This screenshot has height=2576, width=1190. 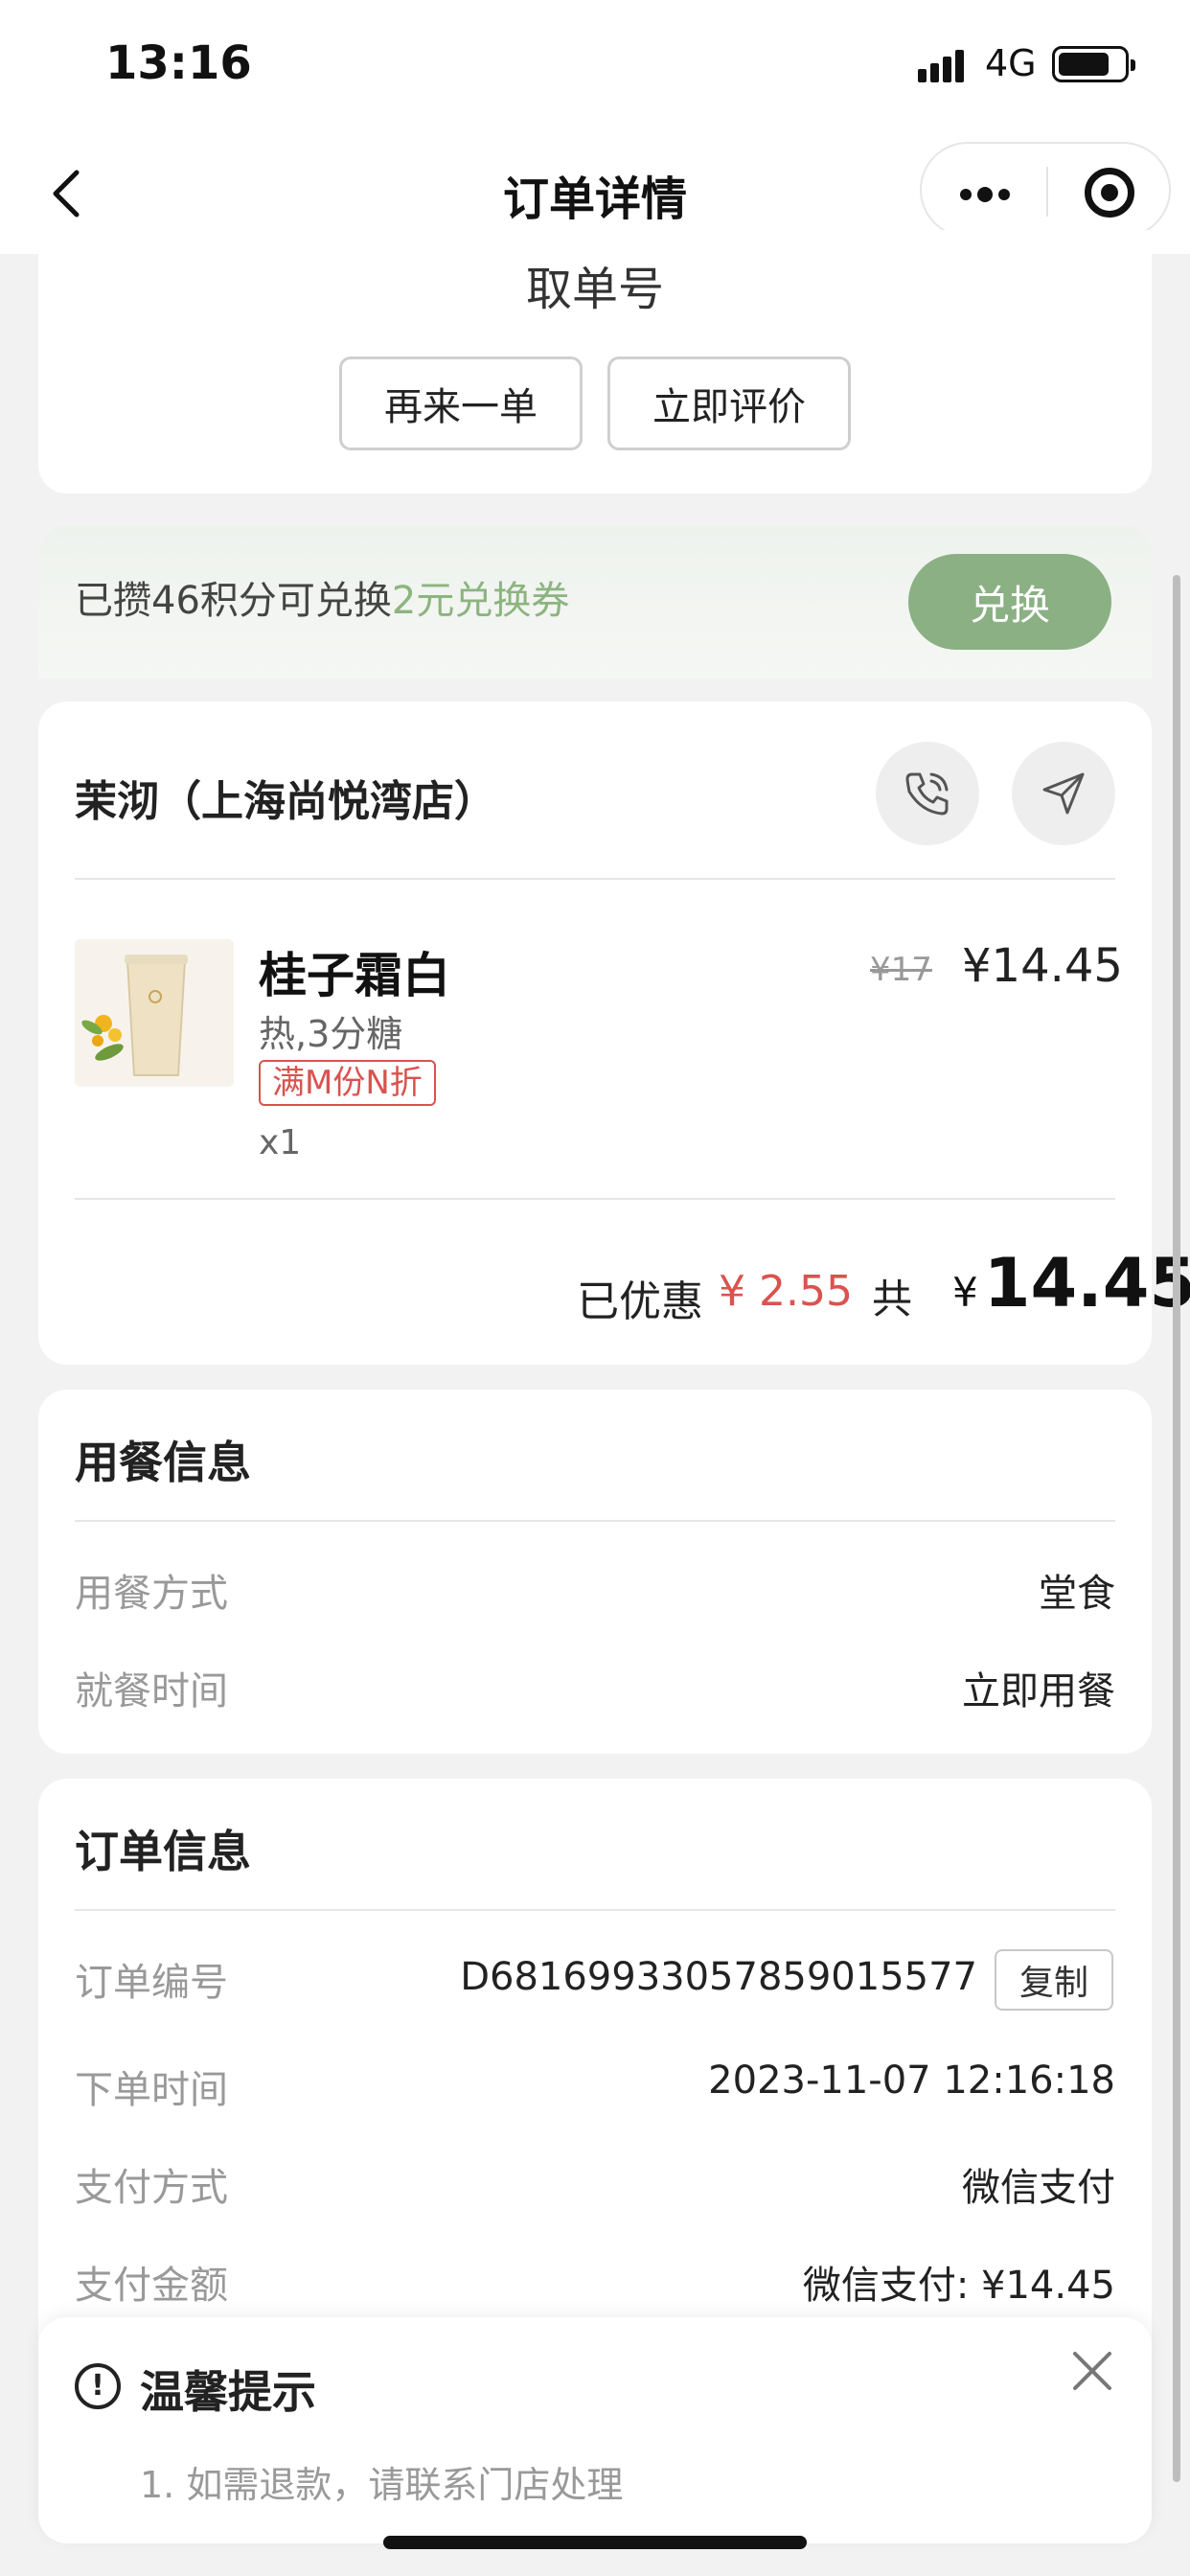 What do you see at coordinates (595, 1199) in the screenshot?
I see `product-divider` at bounding box center [595, 1199].